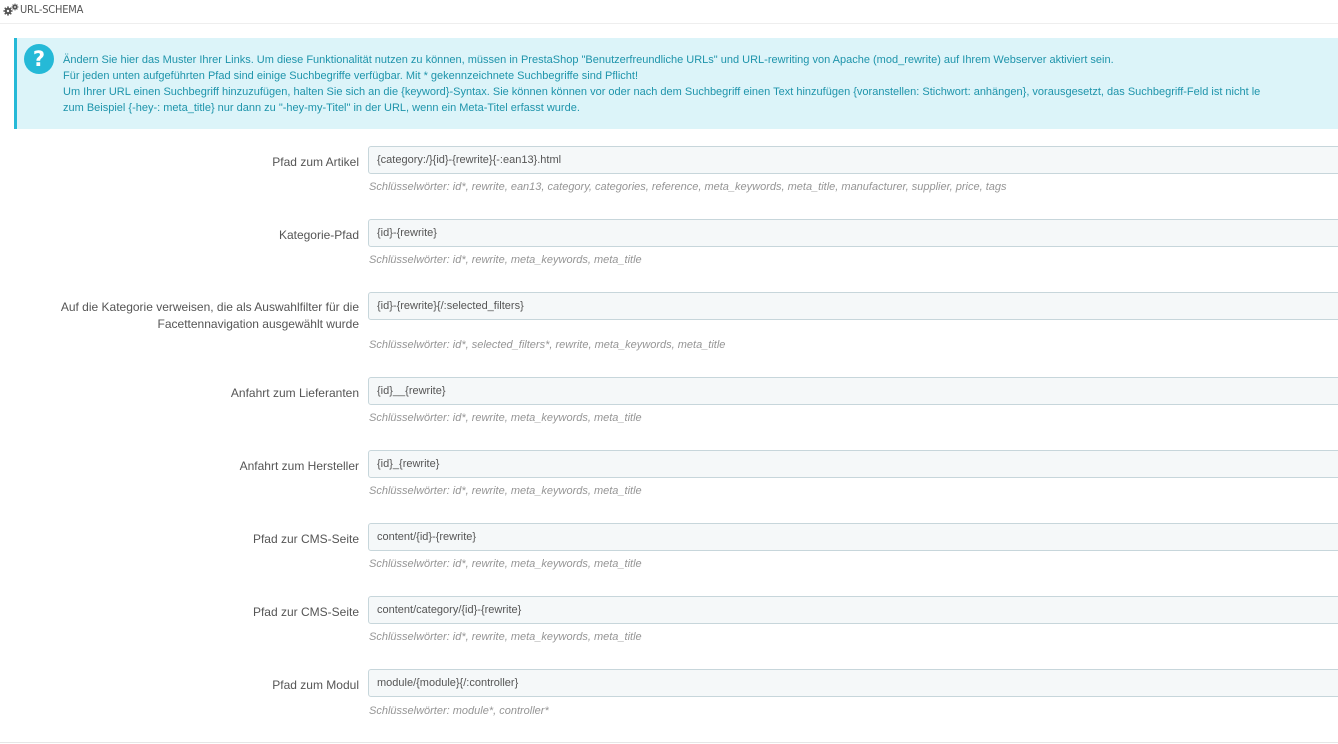 The width and height of the screenshot is (1338, 744). What do you see at coordinates (318, 235) in the screenshot?
I see `field-label: Kategorie-Pfad` at bounding box center [318, 235].